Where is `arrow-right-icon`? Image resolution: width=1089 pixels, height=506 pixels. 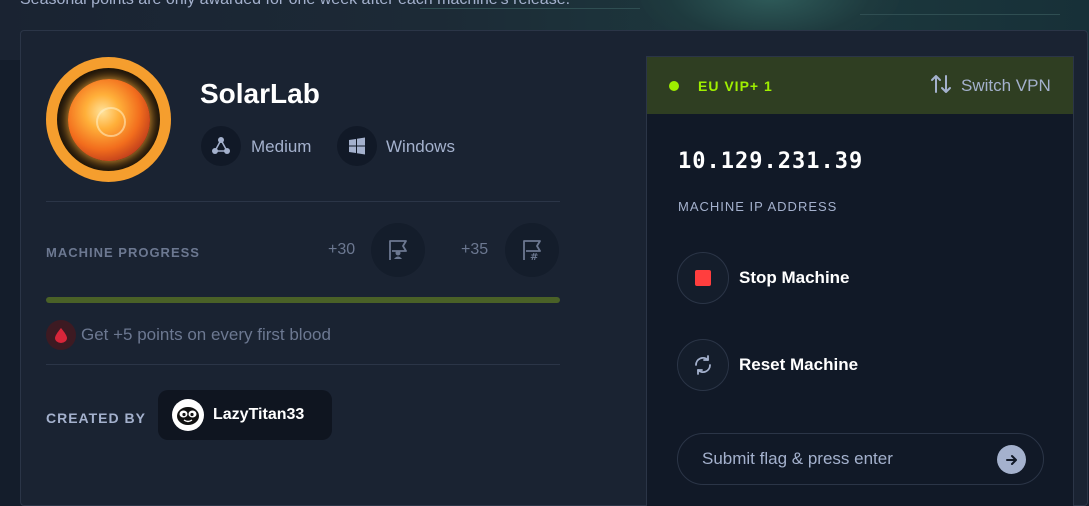 arrow-right-icon is located at coordinates (1011, 459).